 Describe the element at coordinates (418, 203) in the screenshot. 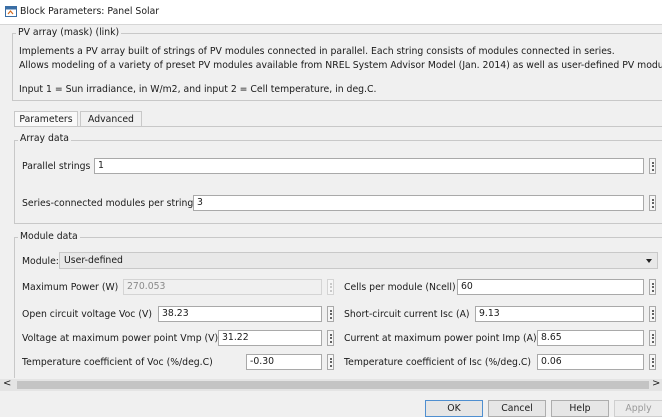

I see `series-modules-input: 3` at that location.